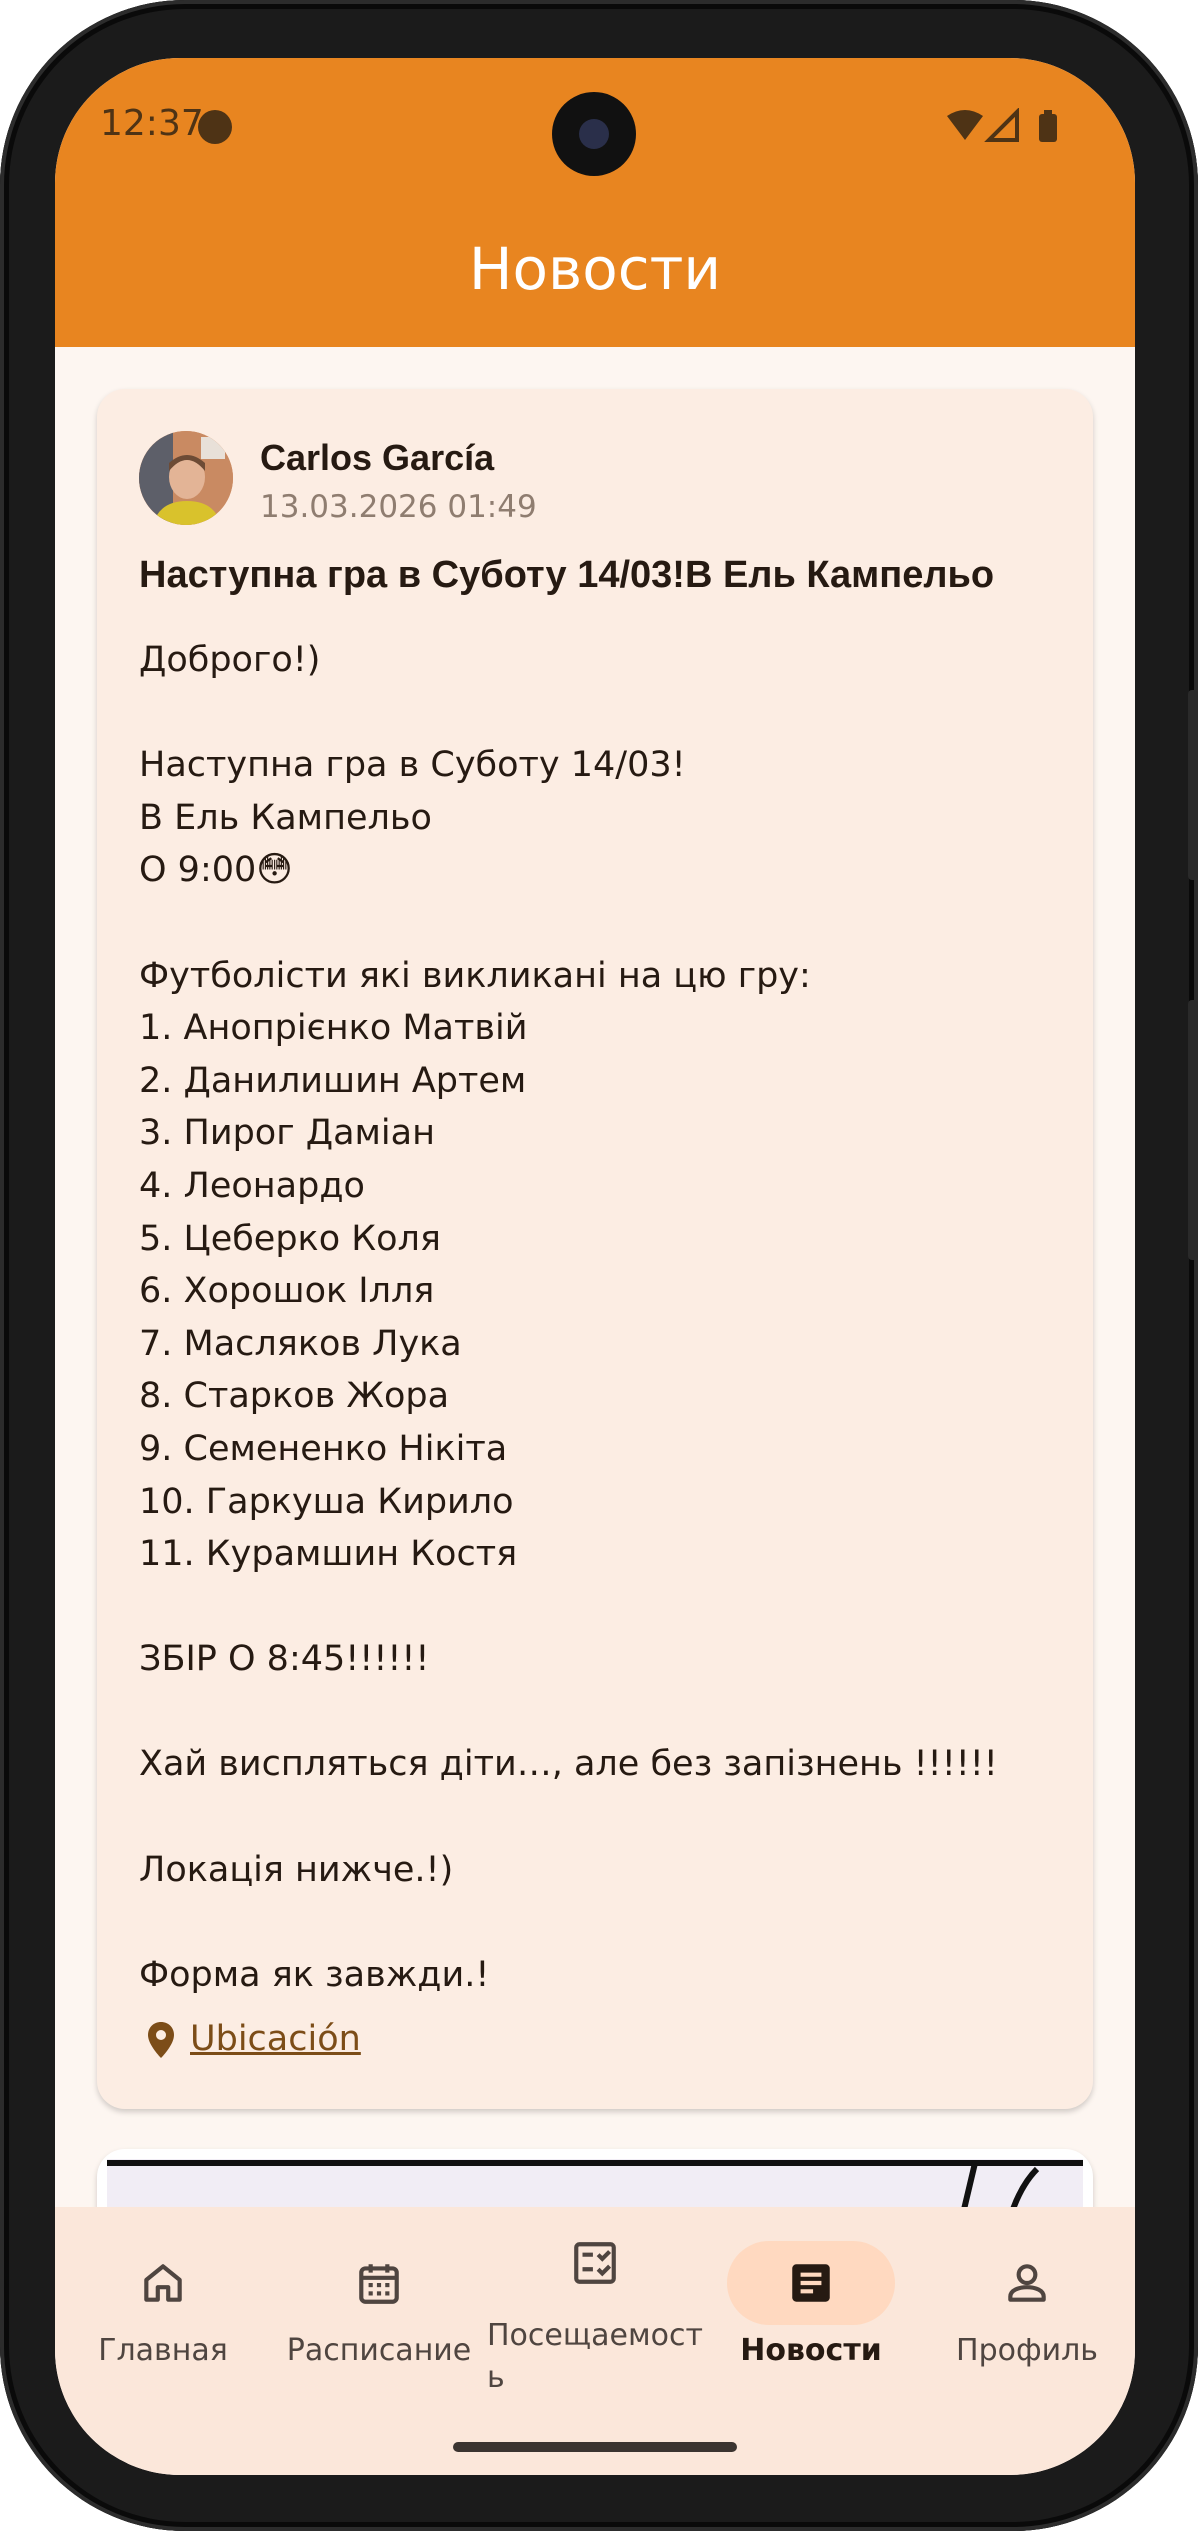 Image resolution: width=1198 pixels, height=2531 pixels. Describe the element at coordinates (186, 478) in the screenshot. I see `author-avatar` at that location.